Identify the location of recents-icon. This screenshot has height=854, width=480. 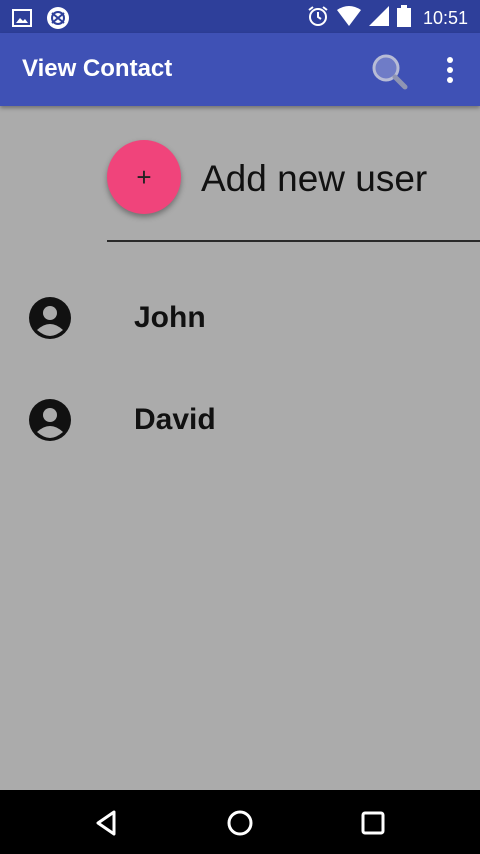
(373, 823).